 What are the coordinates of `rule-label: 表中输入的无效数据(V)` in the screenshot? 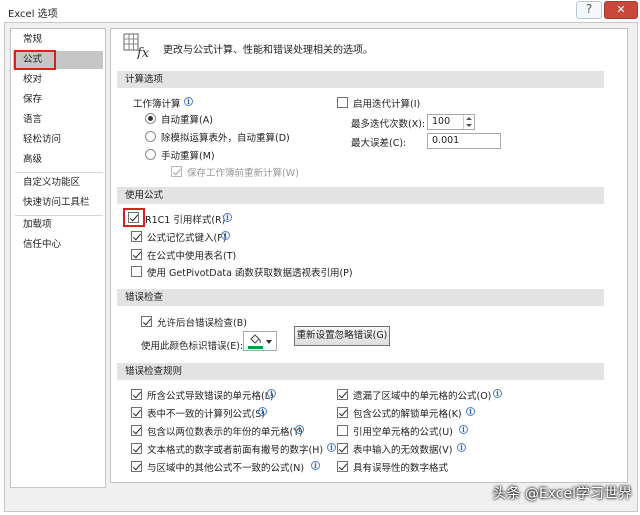 It's located at (402, 449).